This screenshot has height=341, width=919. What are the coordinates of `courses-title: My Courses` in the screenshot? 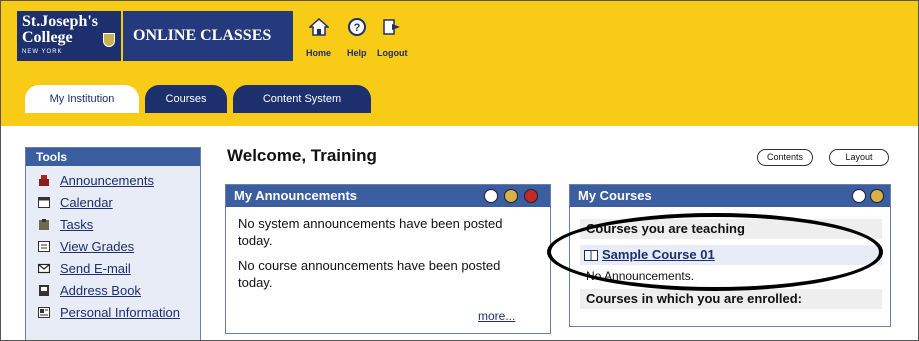 It's located at (615, 195).